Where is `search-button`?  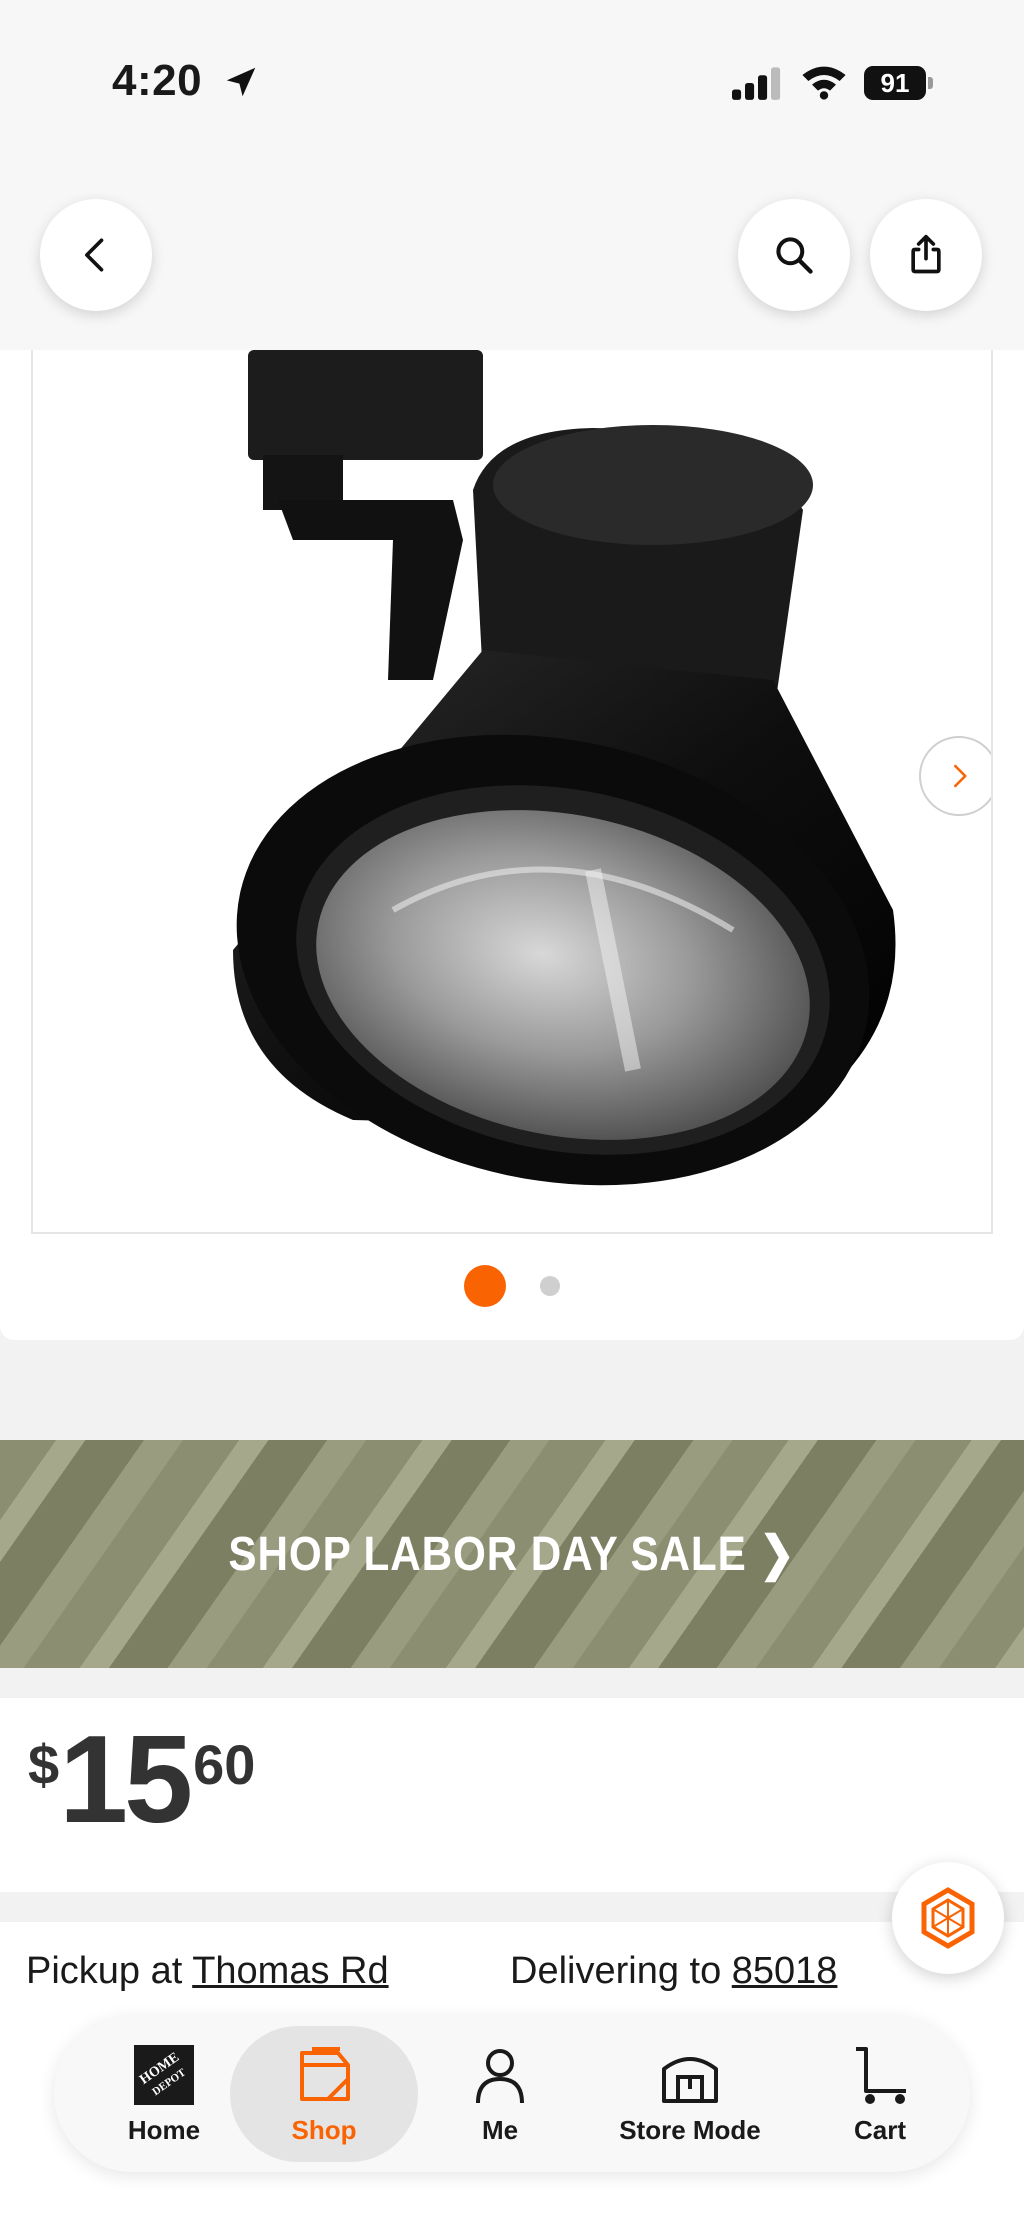 search-button is located at coordinates (794, 255).